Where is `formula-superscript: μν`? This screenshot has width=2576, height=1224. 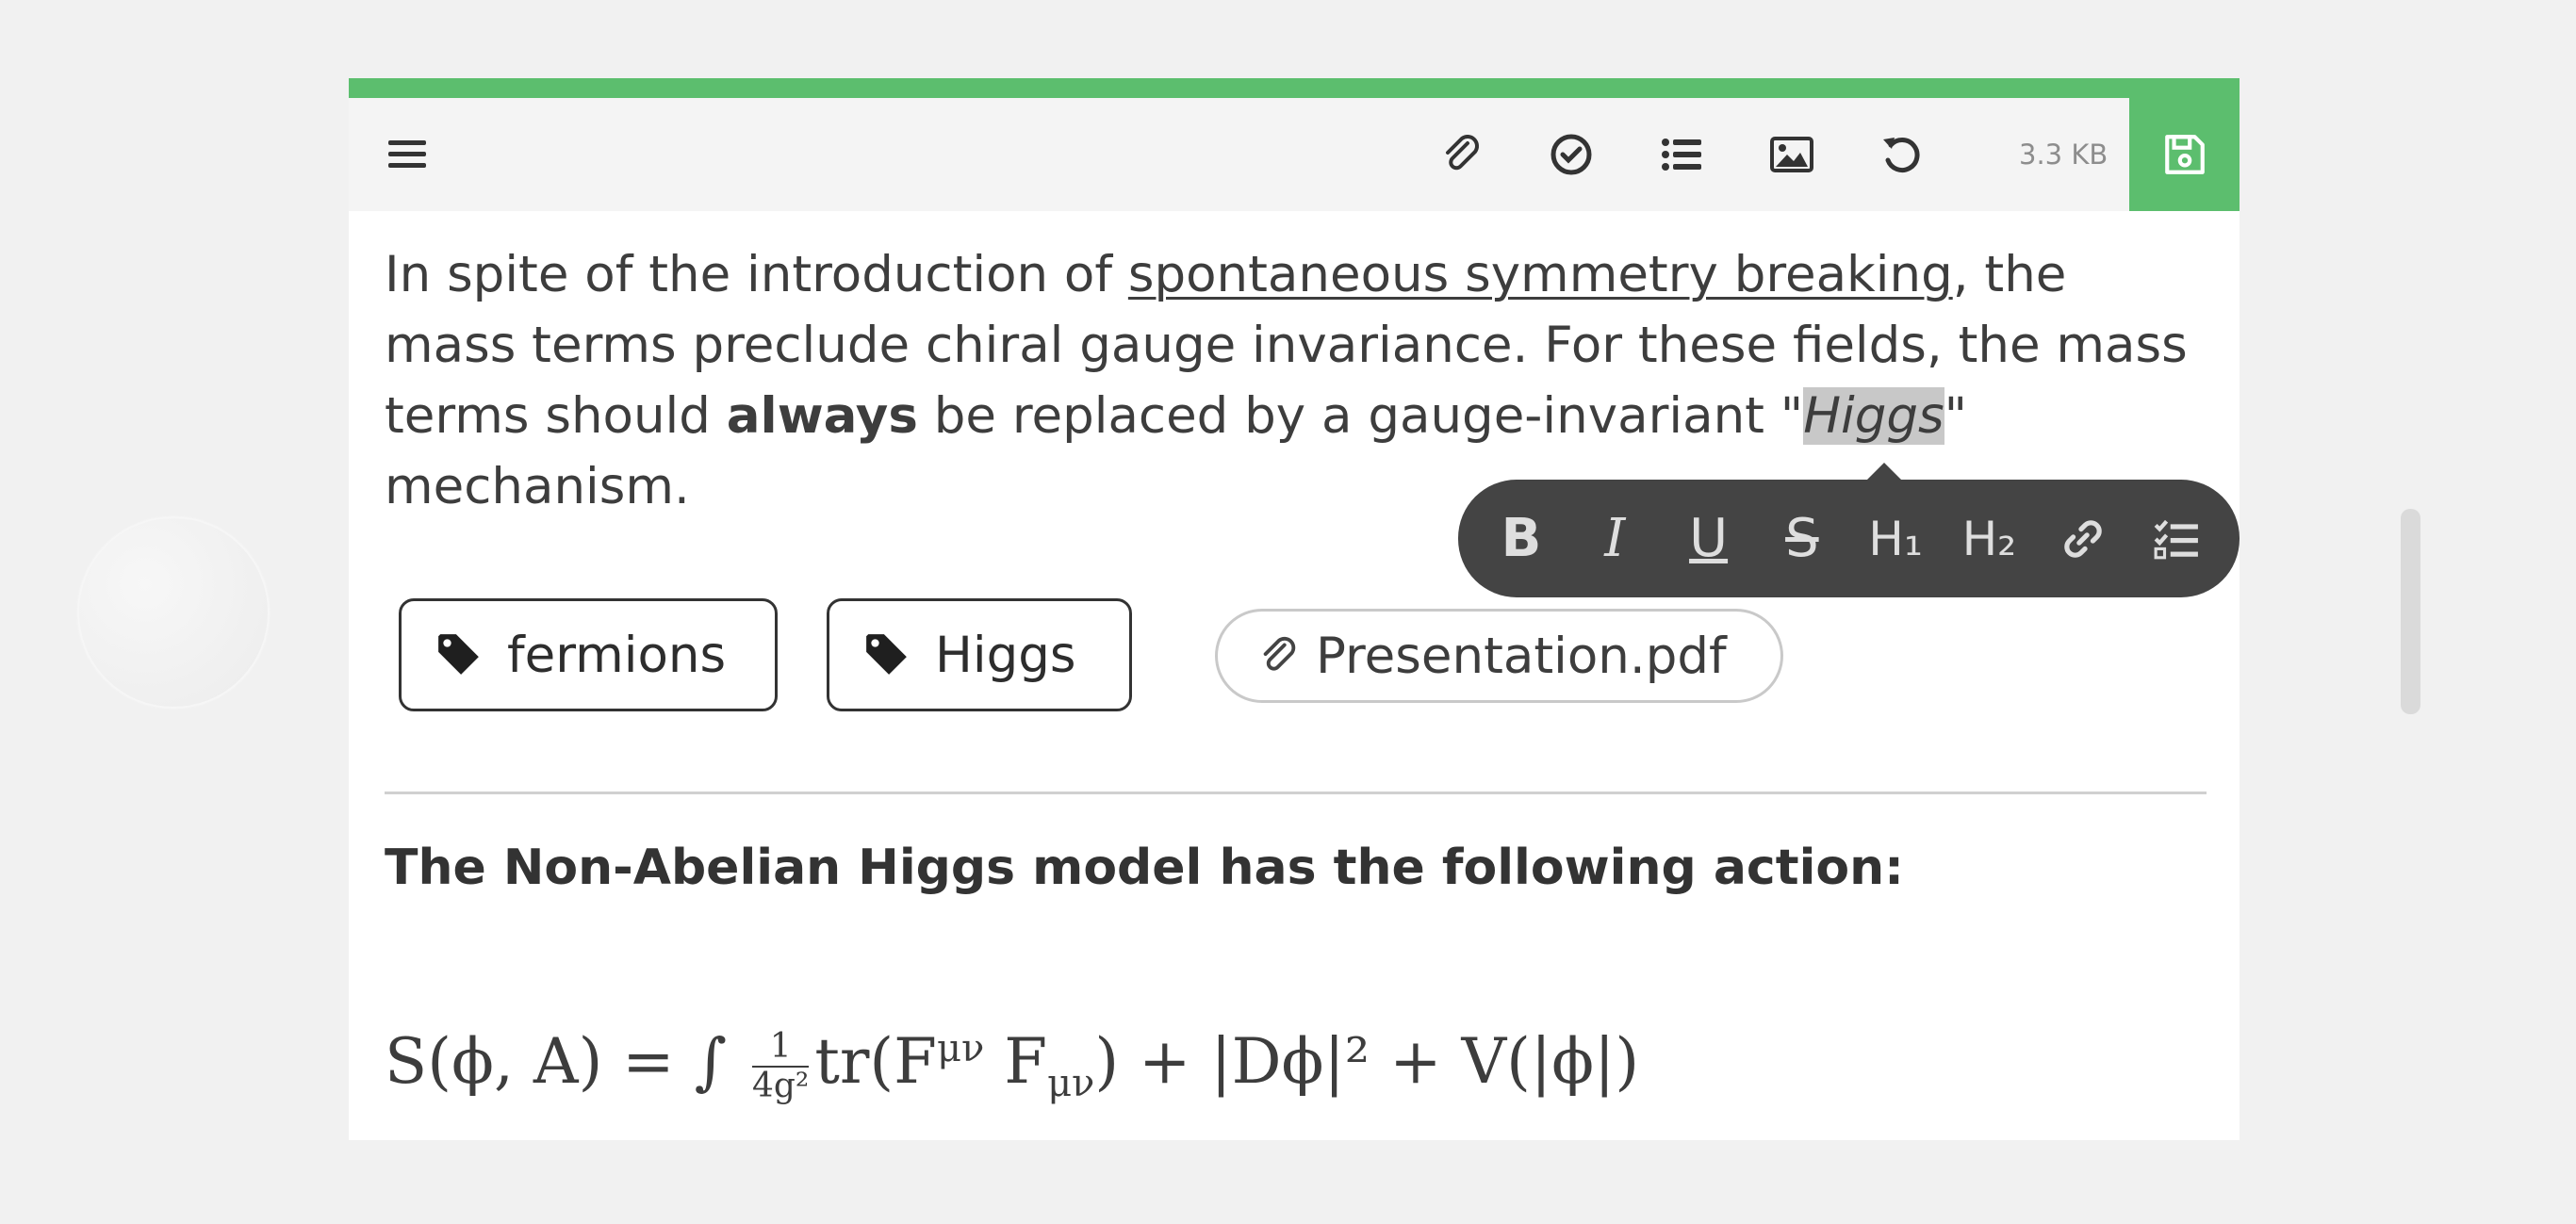
formula-superscript: μν is located at coordinates (960, 1048).